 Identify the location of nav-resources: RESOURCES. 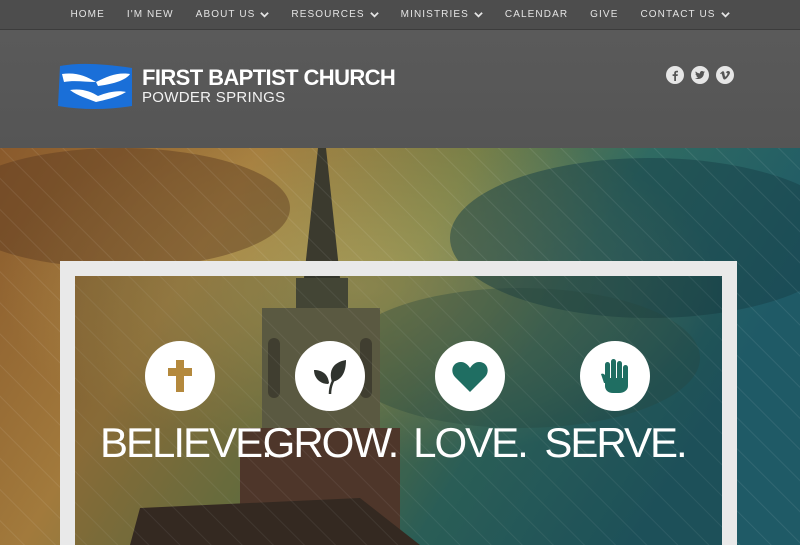
(335, 14).